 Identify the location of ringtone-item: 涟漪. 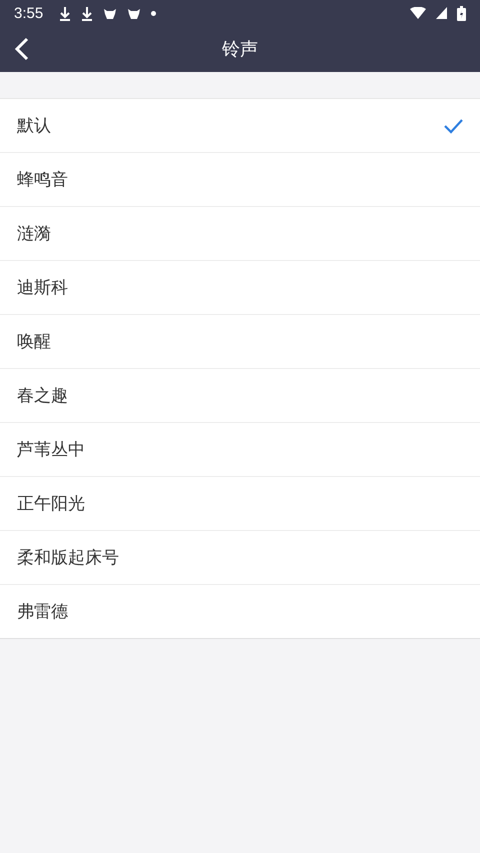
(240, 233).